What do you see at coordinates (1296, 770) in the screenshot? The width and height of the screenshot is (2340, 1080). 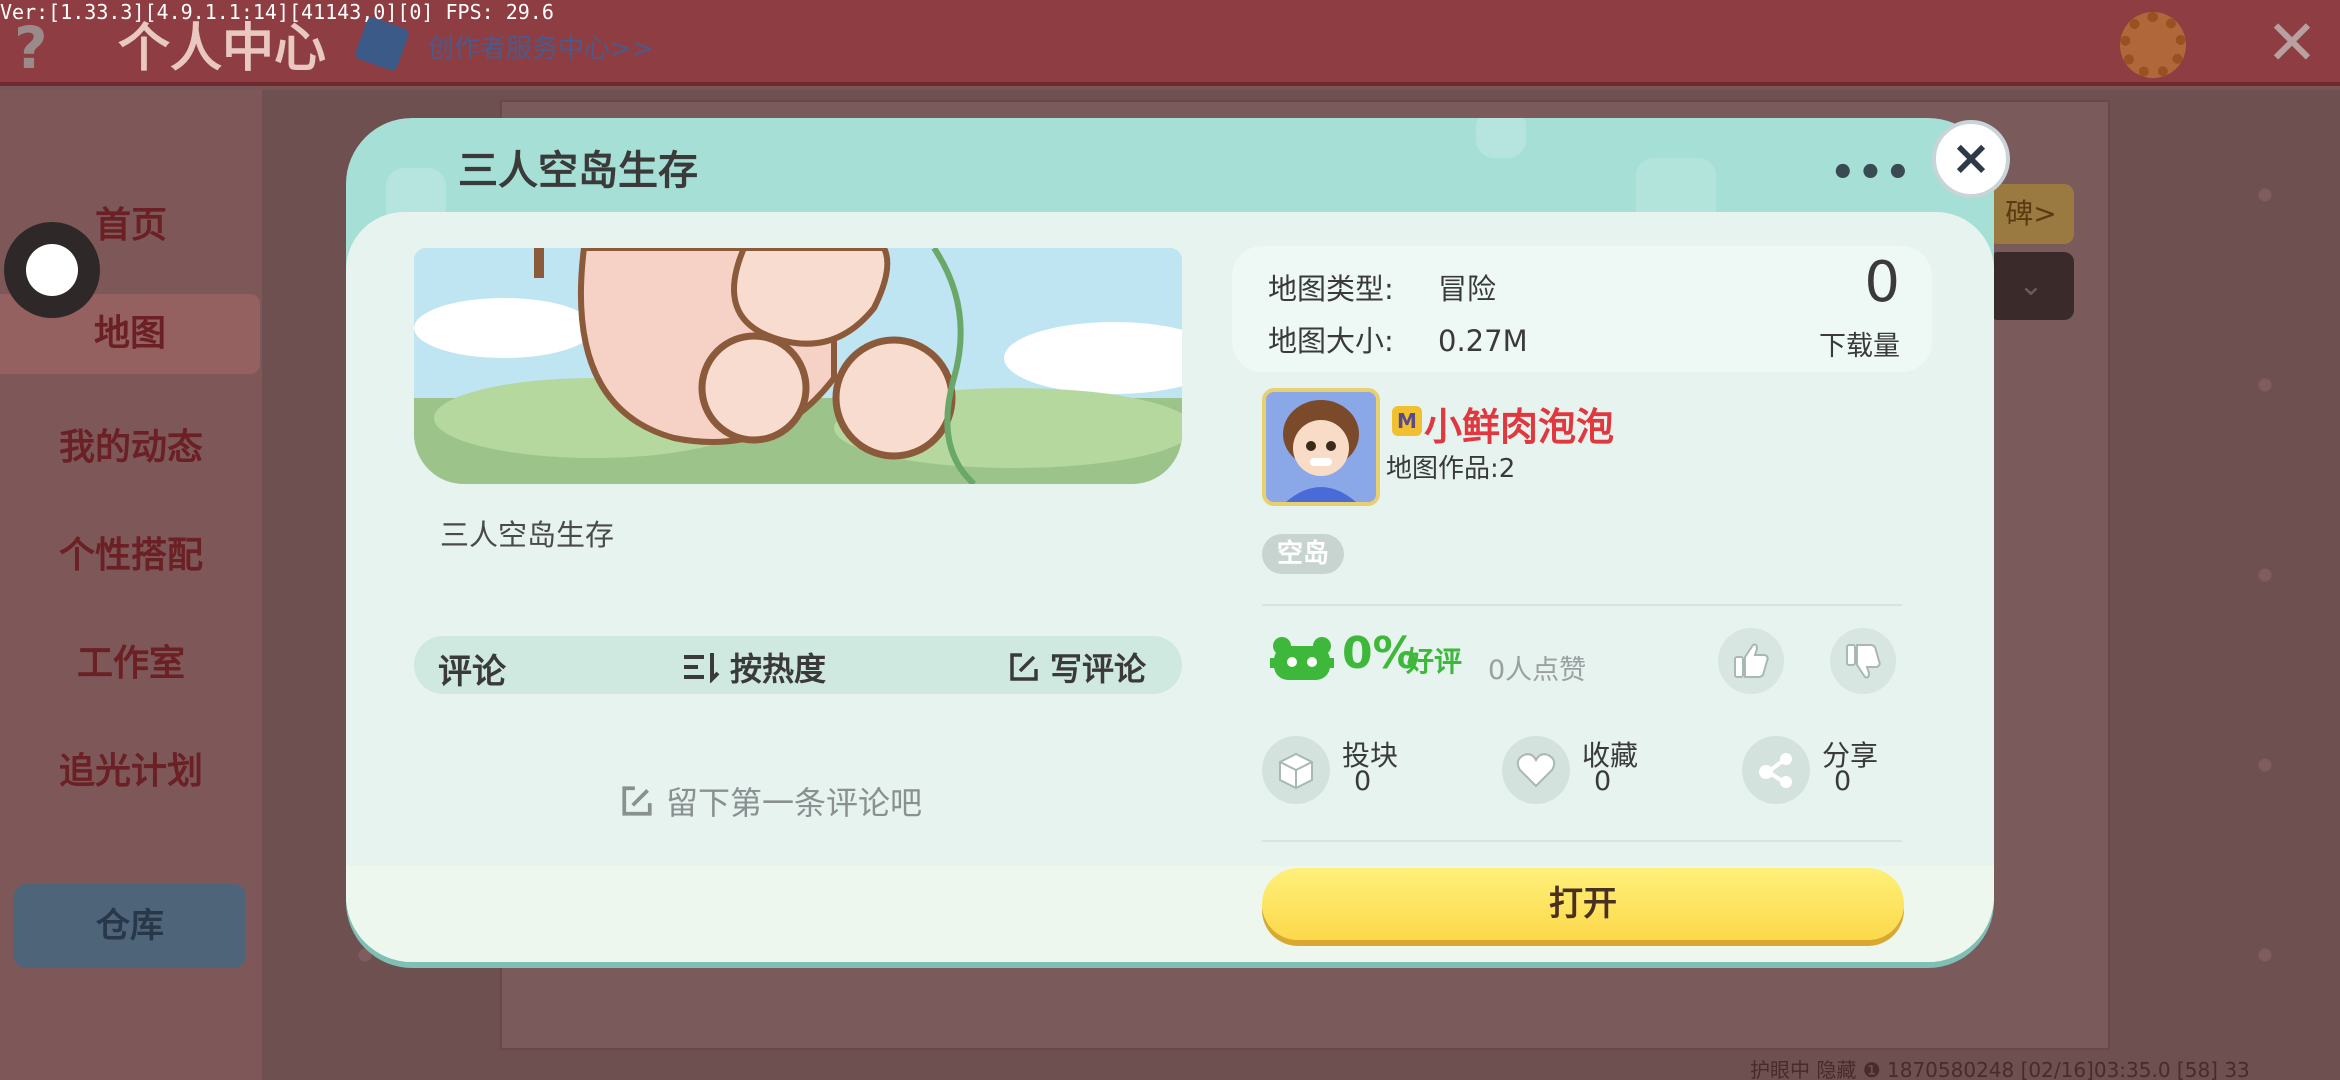 I see `block-icon` at bounding box center [1296, 770].